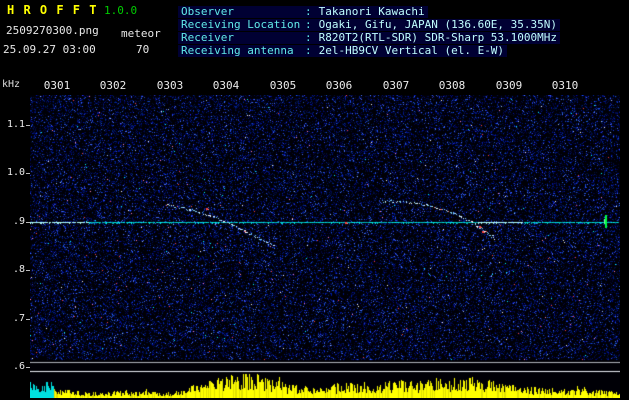 The width and height of the screenshot is (629, 400). What do you see at coordinates (18, 269) in the screenshot?
I see `freq-axis-label: .8` at bounding box center [18, 269].